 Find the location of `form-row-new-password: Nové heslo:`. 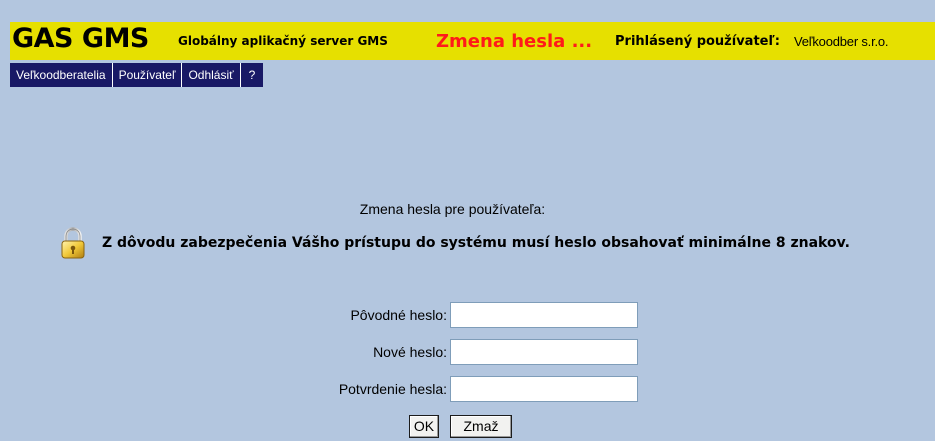

form-row-new-password: Nové heslo: is located at coordinates (467, 352).